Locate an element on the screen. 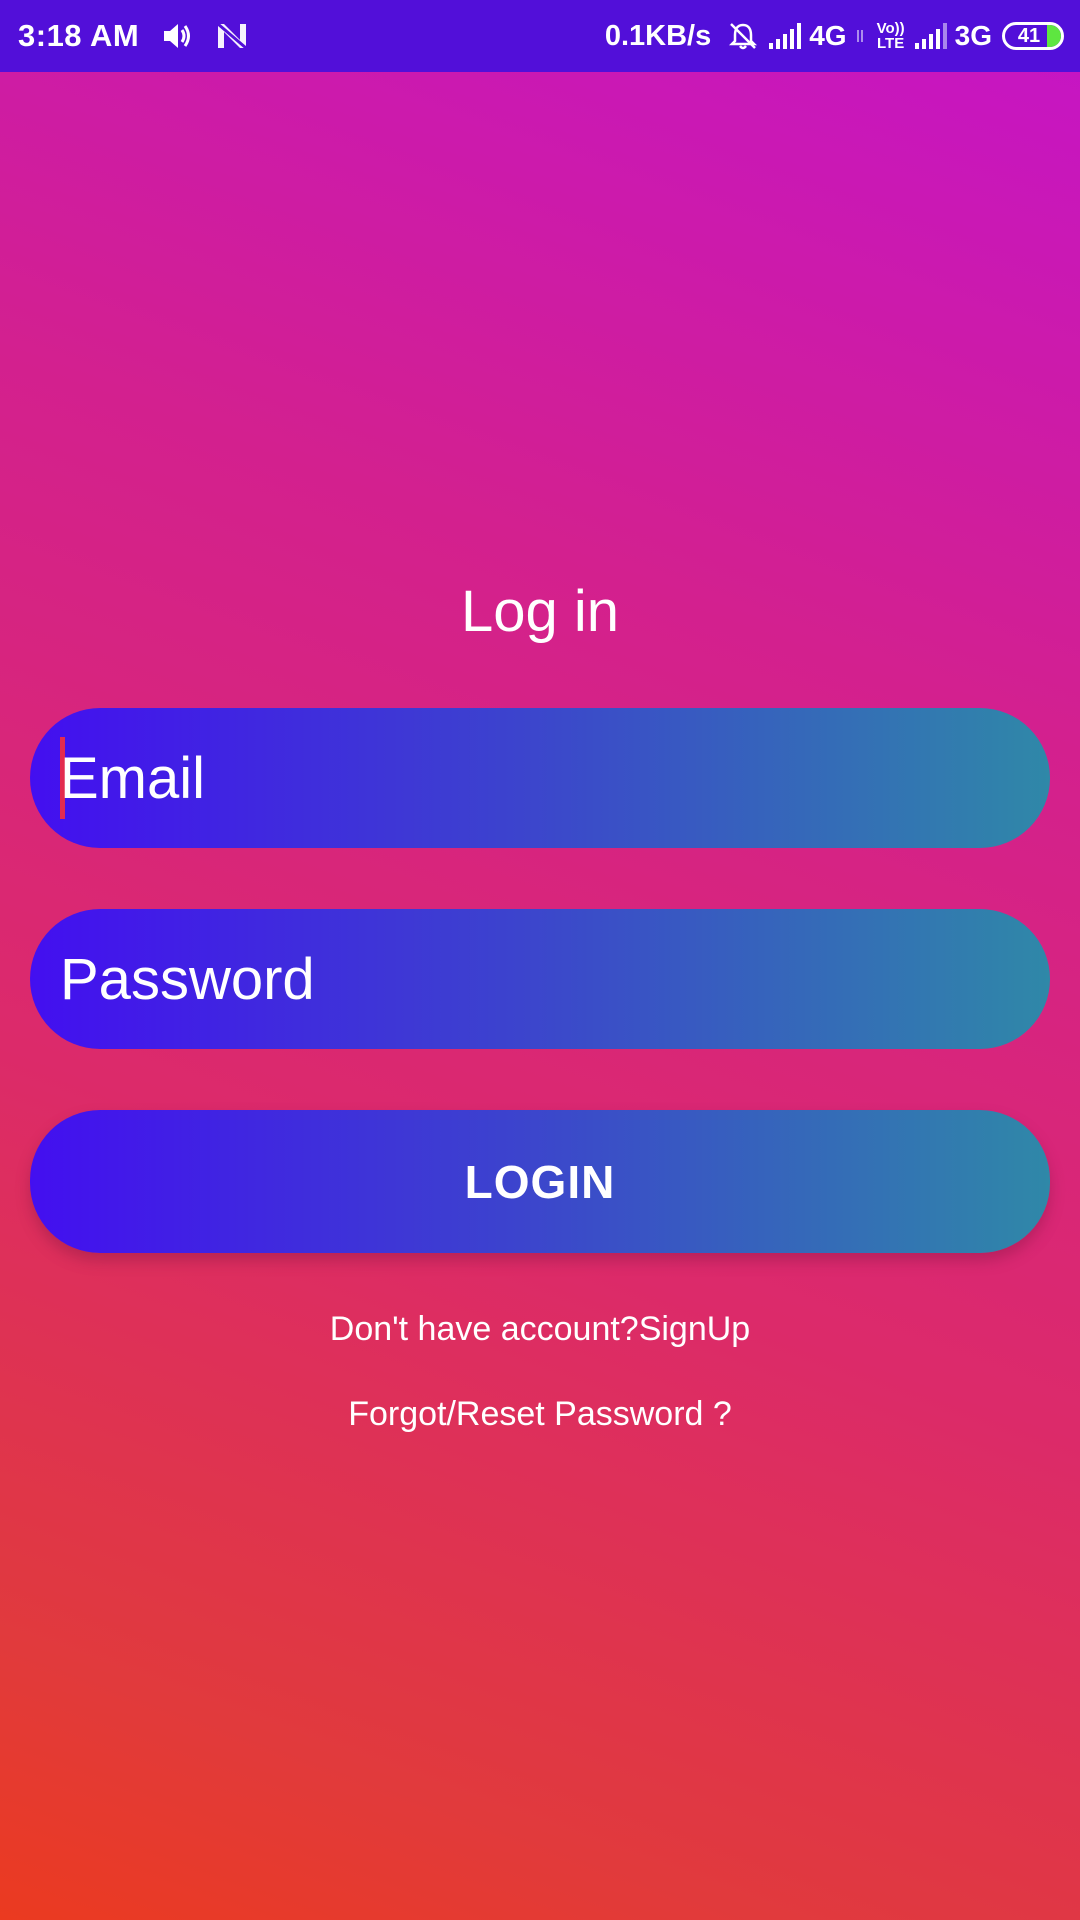 Image resolution: width=1080 pixels, height=1920 pixels. volte-line2: LTE is located at coordinates (891, 43).